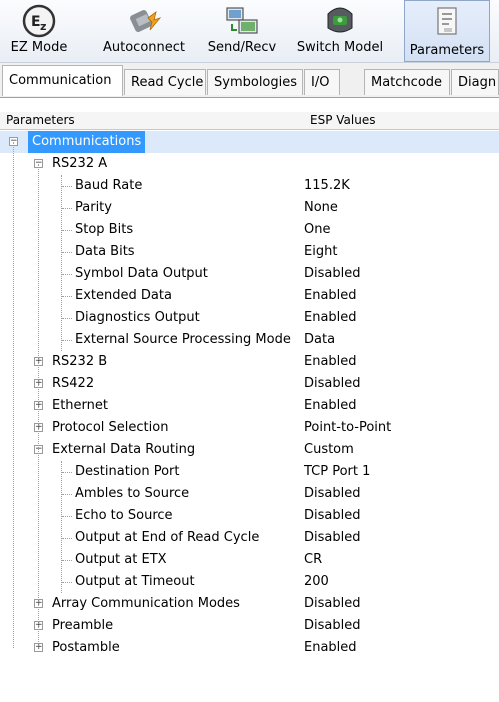 Image resolution: width=499 pixels, height=702 pixels. What do you see at coordinates (327, 186) in the screenshot?
I see `parameter-value: 115.2K` at bounding box center [327, 186].